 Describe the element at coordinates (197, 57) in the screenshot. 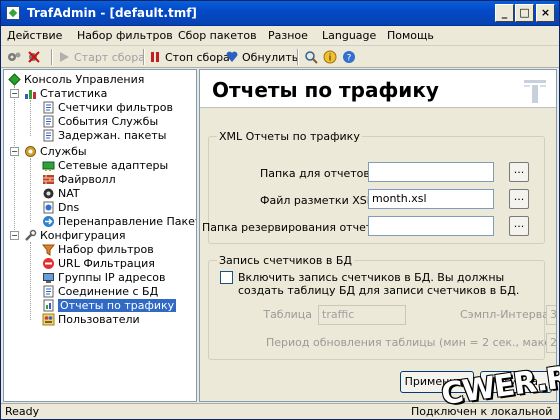

I see `stop-capture-label: Стоп сбора` at that location.